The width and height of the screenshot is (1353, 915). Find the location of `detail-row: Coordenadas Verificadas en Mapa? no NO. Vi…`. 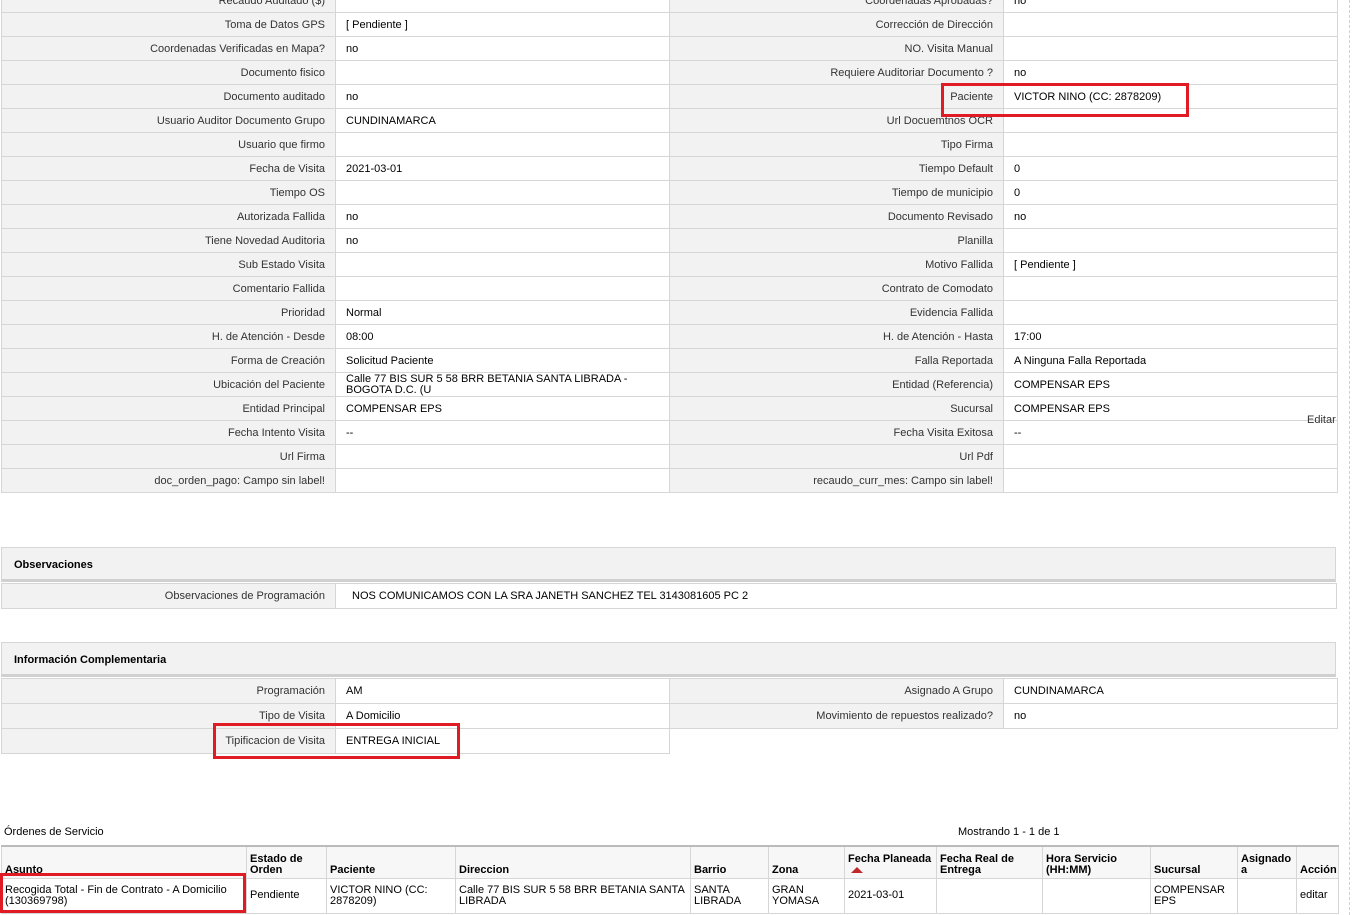

detail-row: Coordenadas Verificadas en Mapa? no NO. Vi… is located at coordinates (669, 48).